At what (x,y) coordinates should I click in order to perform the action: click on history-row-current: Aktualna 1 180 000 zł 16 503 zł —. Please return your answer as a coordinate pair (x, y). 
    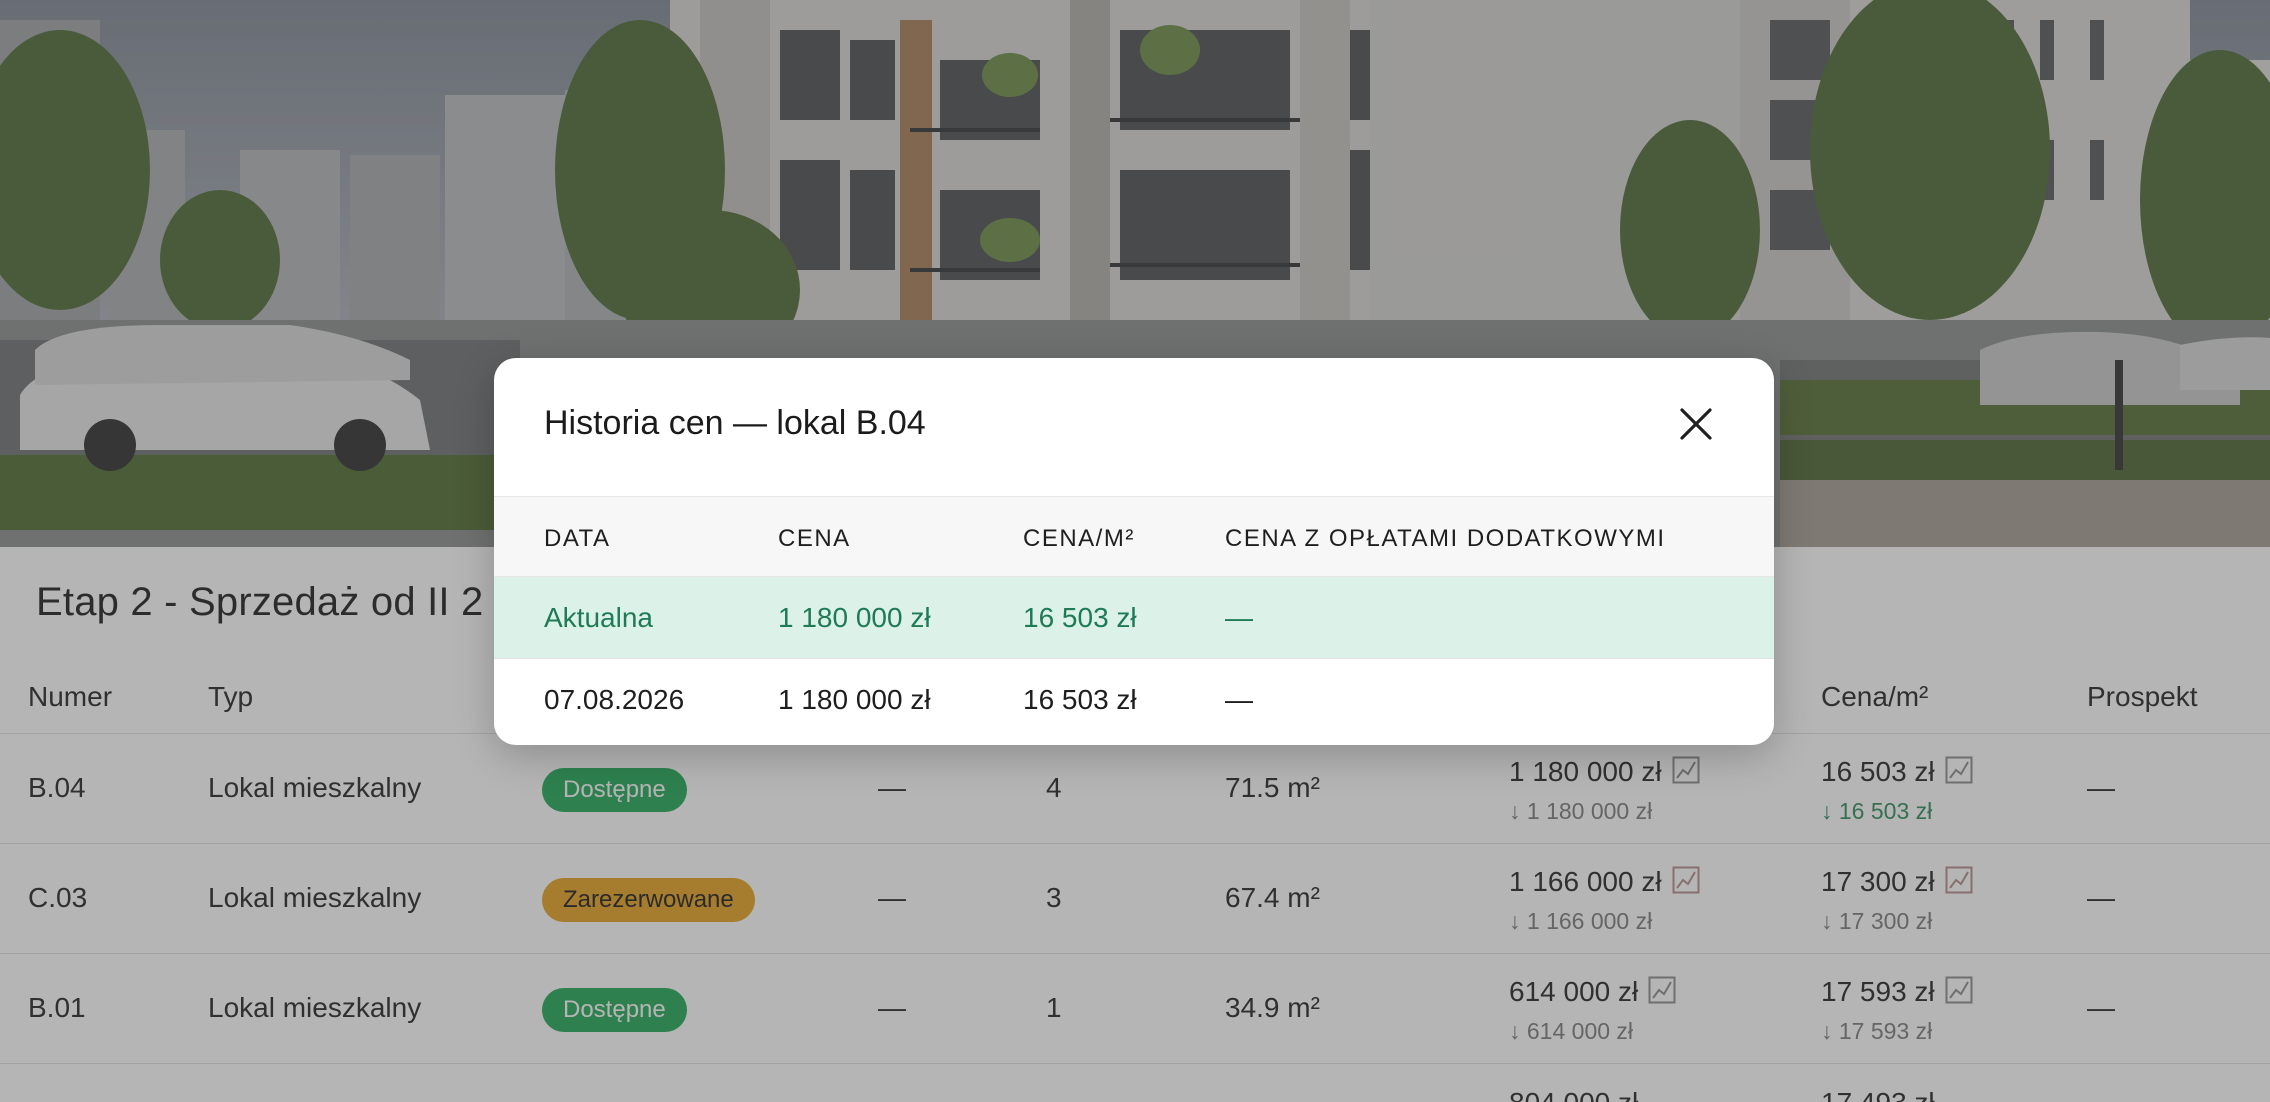
    Looking at the image, I should click on (1134, 618).